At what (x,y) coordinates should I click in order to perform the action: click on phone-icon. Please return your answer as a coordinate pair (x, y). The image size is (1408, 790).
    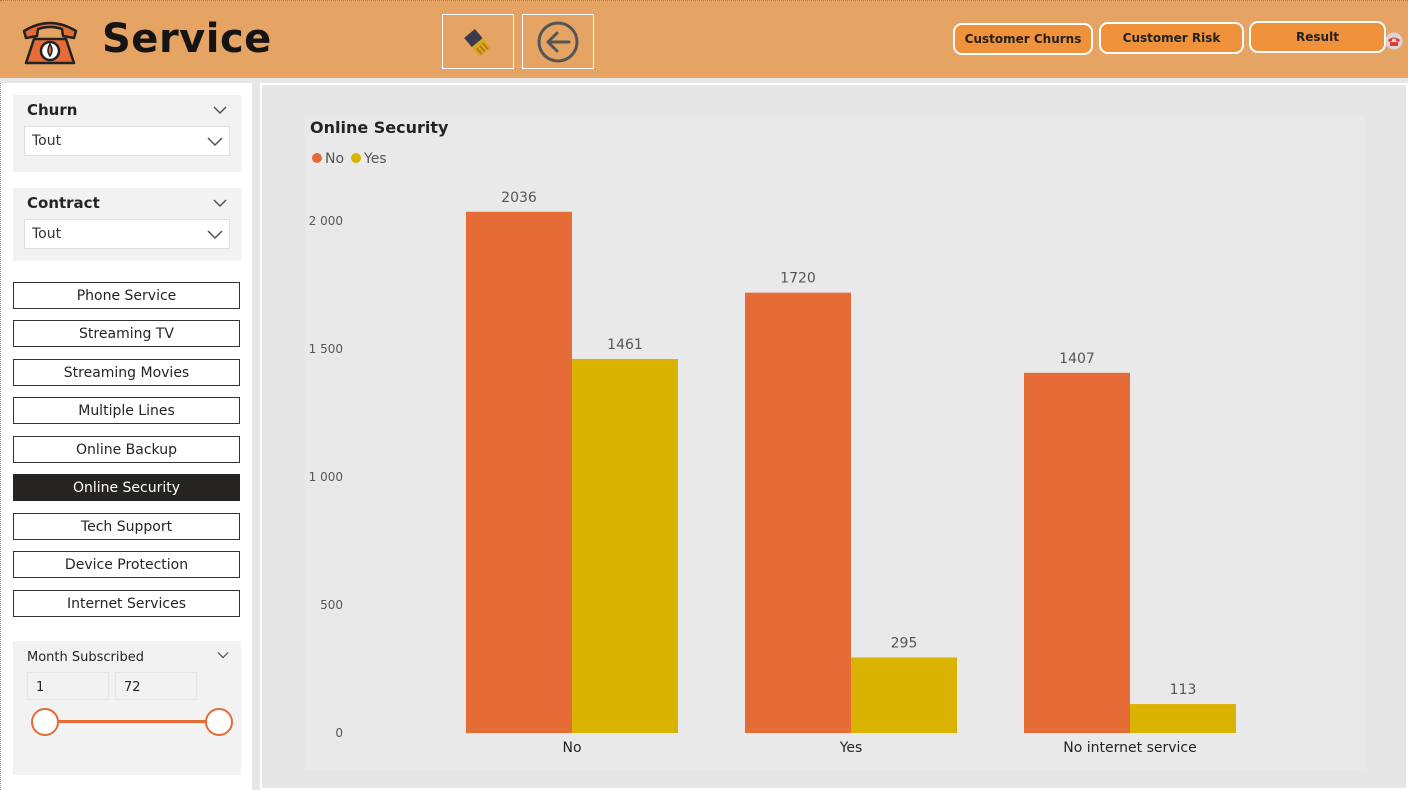
    Looking at the image, I should click on (50, 43).